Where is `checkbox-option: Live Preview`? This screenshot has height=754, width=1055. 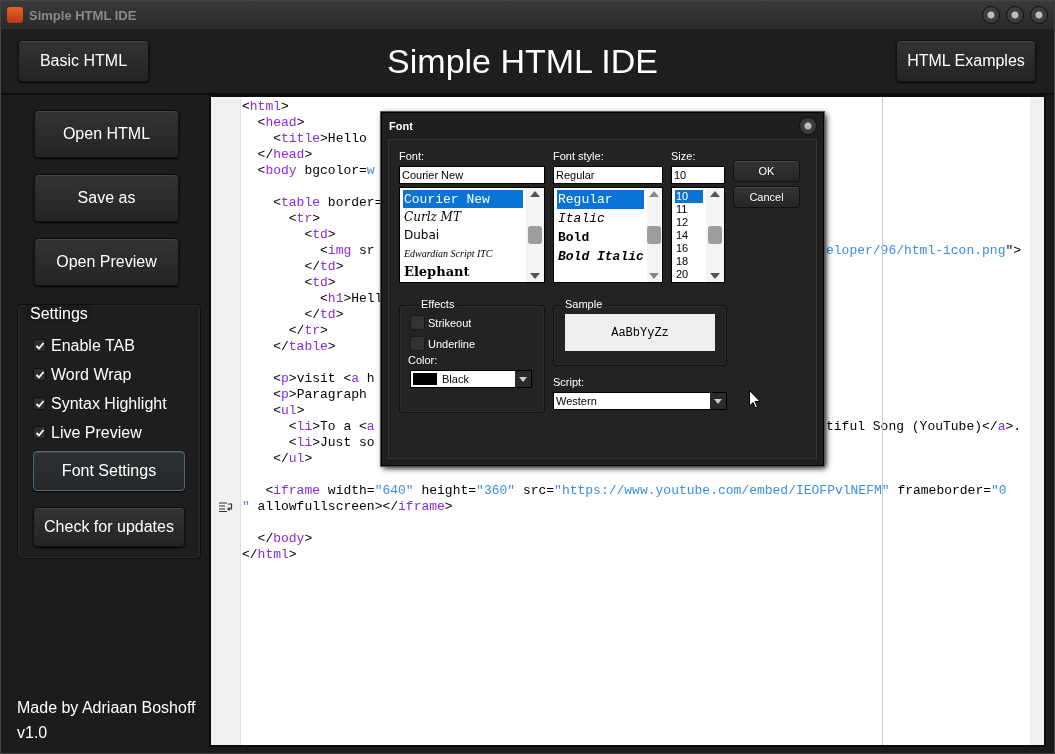
checkbox-option: Live Preview is located at coordinates (116, 432).